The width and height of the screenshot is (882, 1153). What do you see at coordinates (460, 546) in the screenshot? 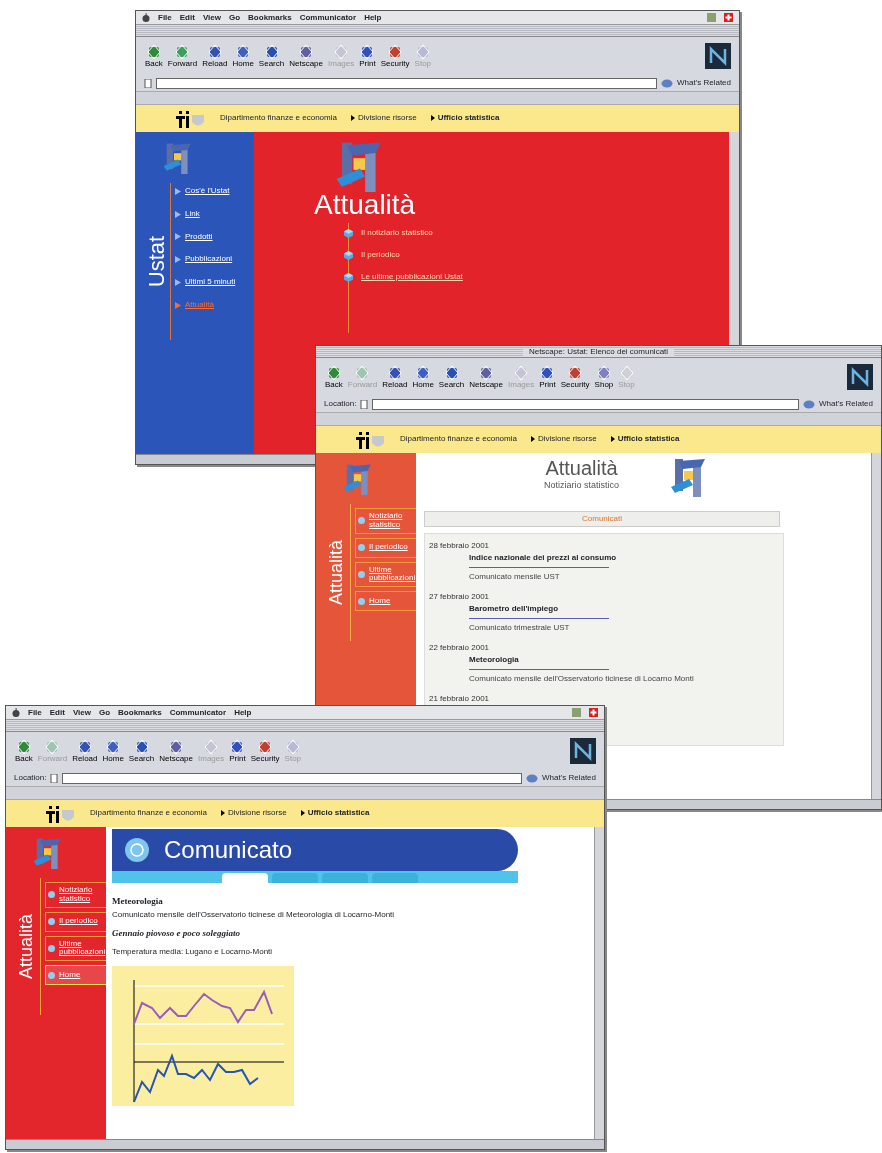
I see `entry-date: 28 febbraio 2001` at bounding box center [460, 546].